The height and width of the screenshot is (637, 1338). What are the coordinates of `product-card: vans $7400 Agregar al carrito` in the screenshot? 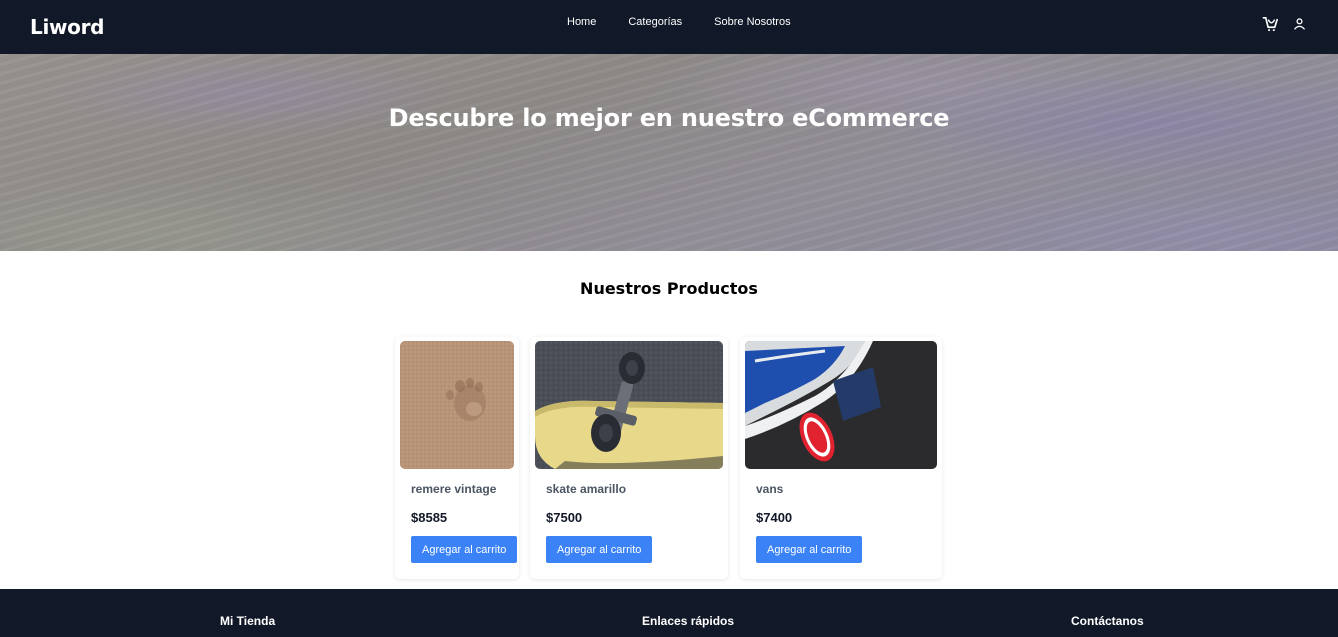 It's located at (841, 458).